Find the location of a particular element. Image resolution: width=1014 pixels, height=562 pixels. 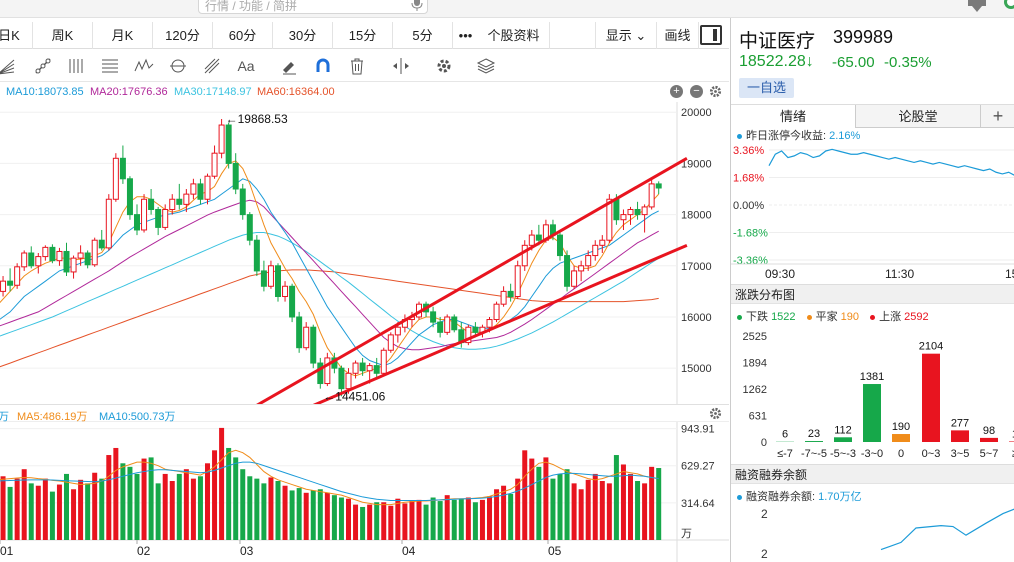

wave-tool-icon is located at coordinates (144, 66).